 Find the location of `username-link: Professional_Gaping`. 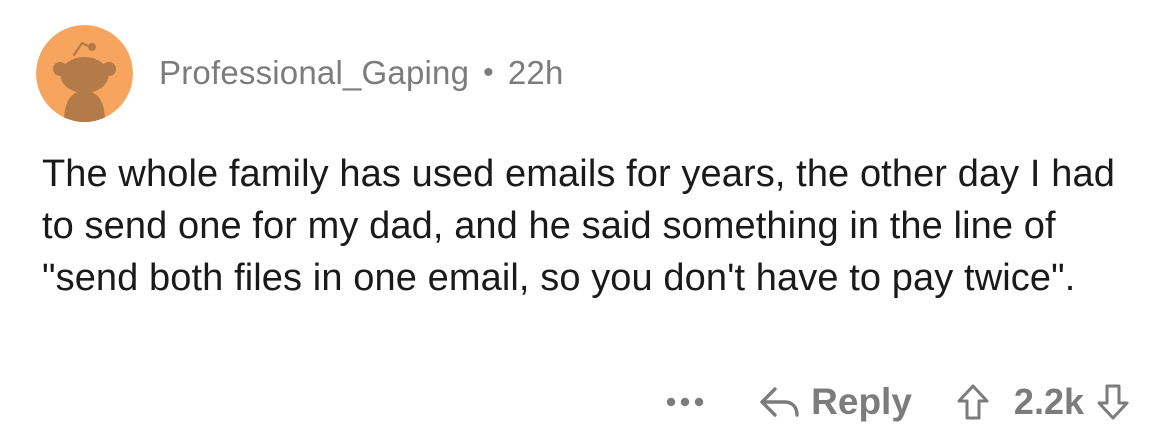

username-link: Professional_Gaping is located at coordinates (314, 73).